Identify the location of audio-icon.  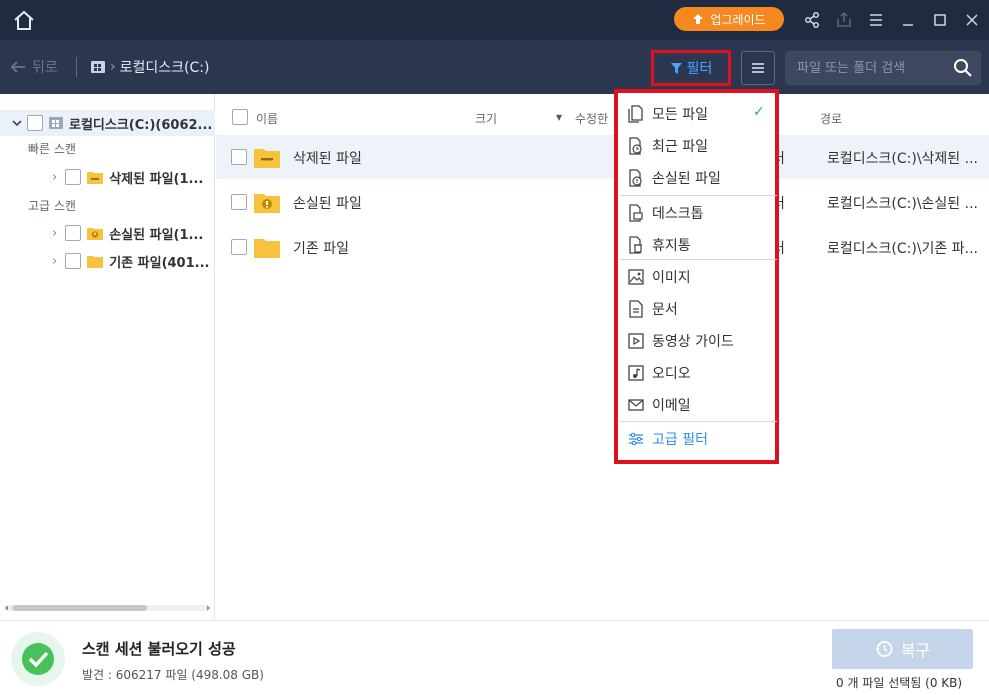
(636, 373).